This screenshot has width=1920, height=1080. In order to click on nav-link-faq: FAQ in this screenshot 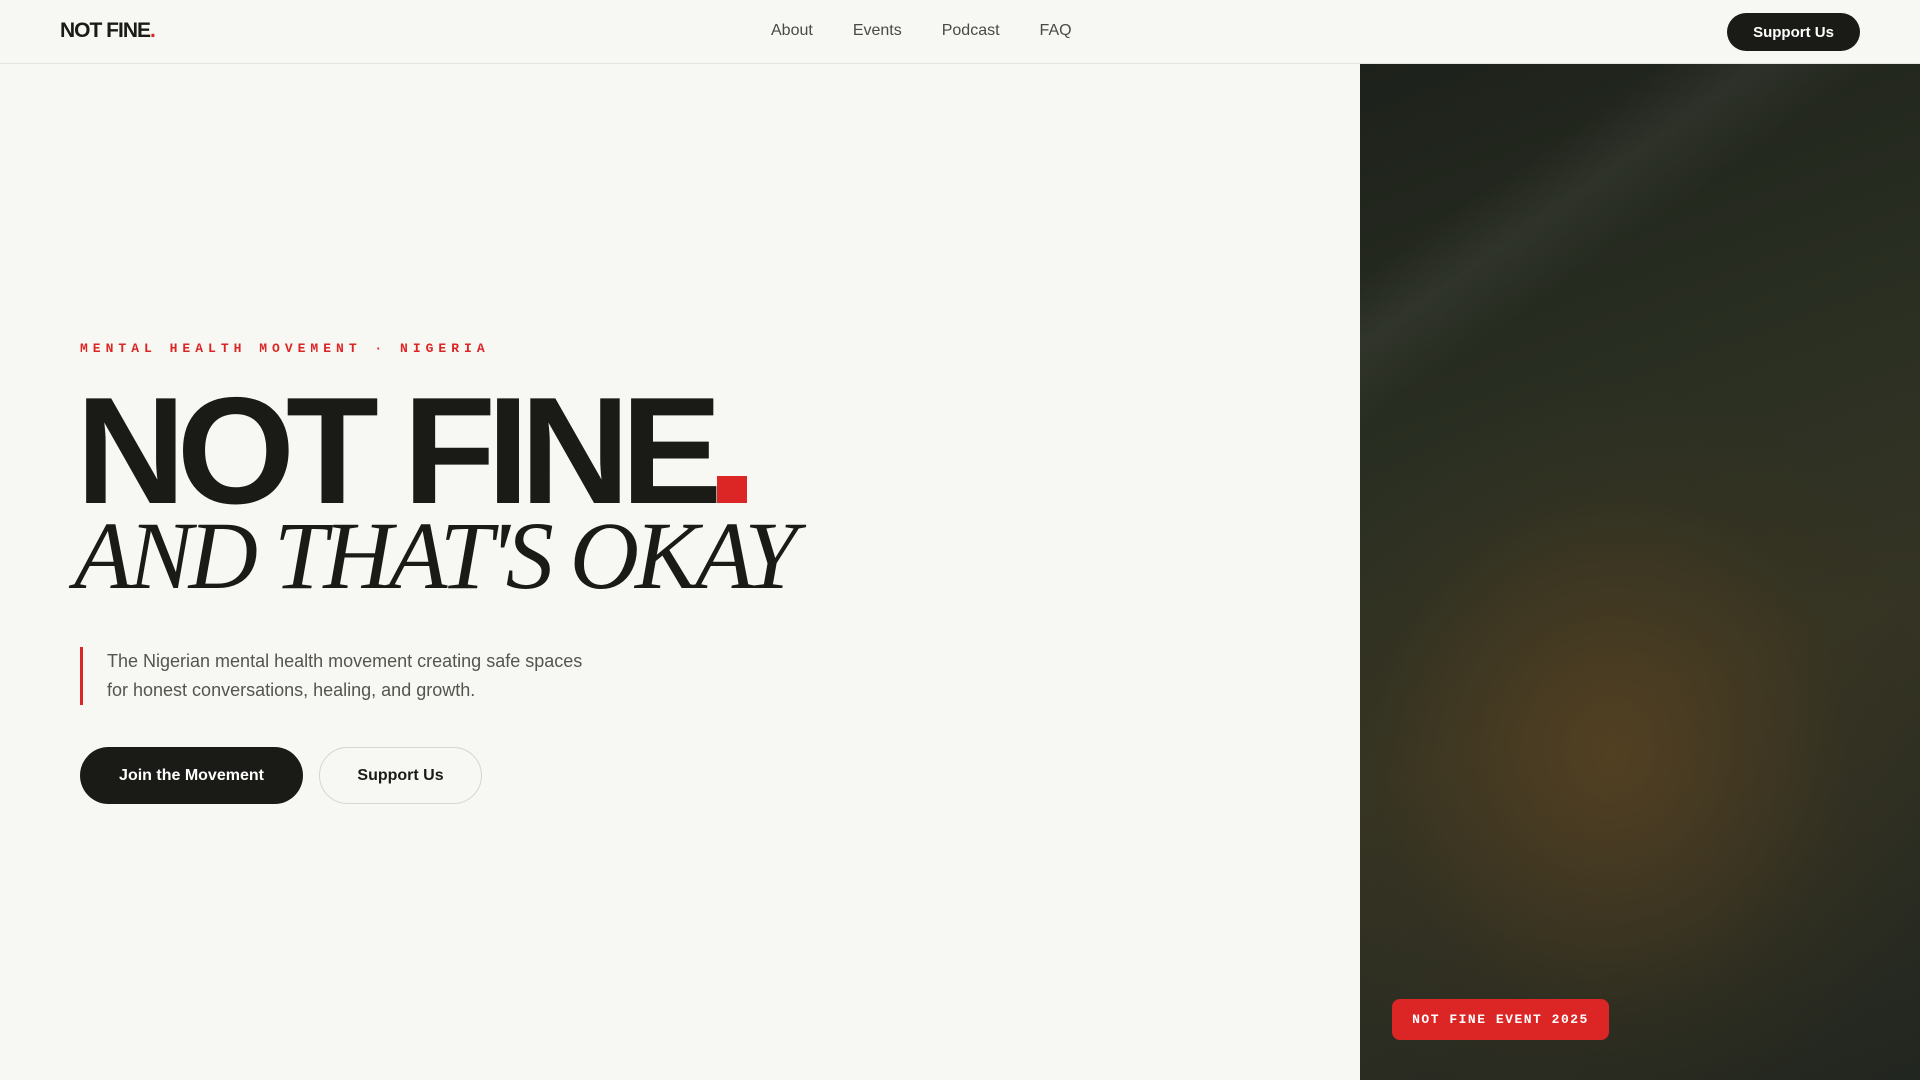, I will do `click(1056, 31)`.